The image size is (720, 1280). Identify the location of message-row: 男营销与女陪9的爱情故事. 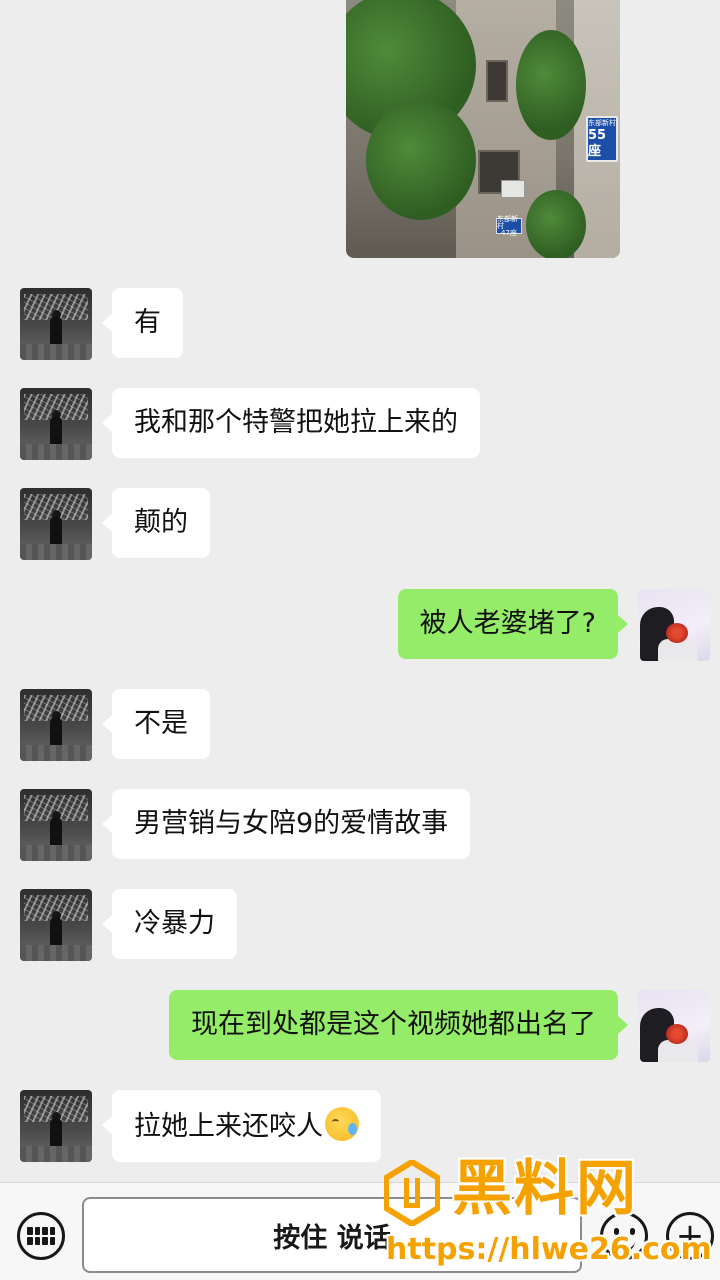
(245, 825).